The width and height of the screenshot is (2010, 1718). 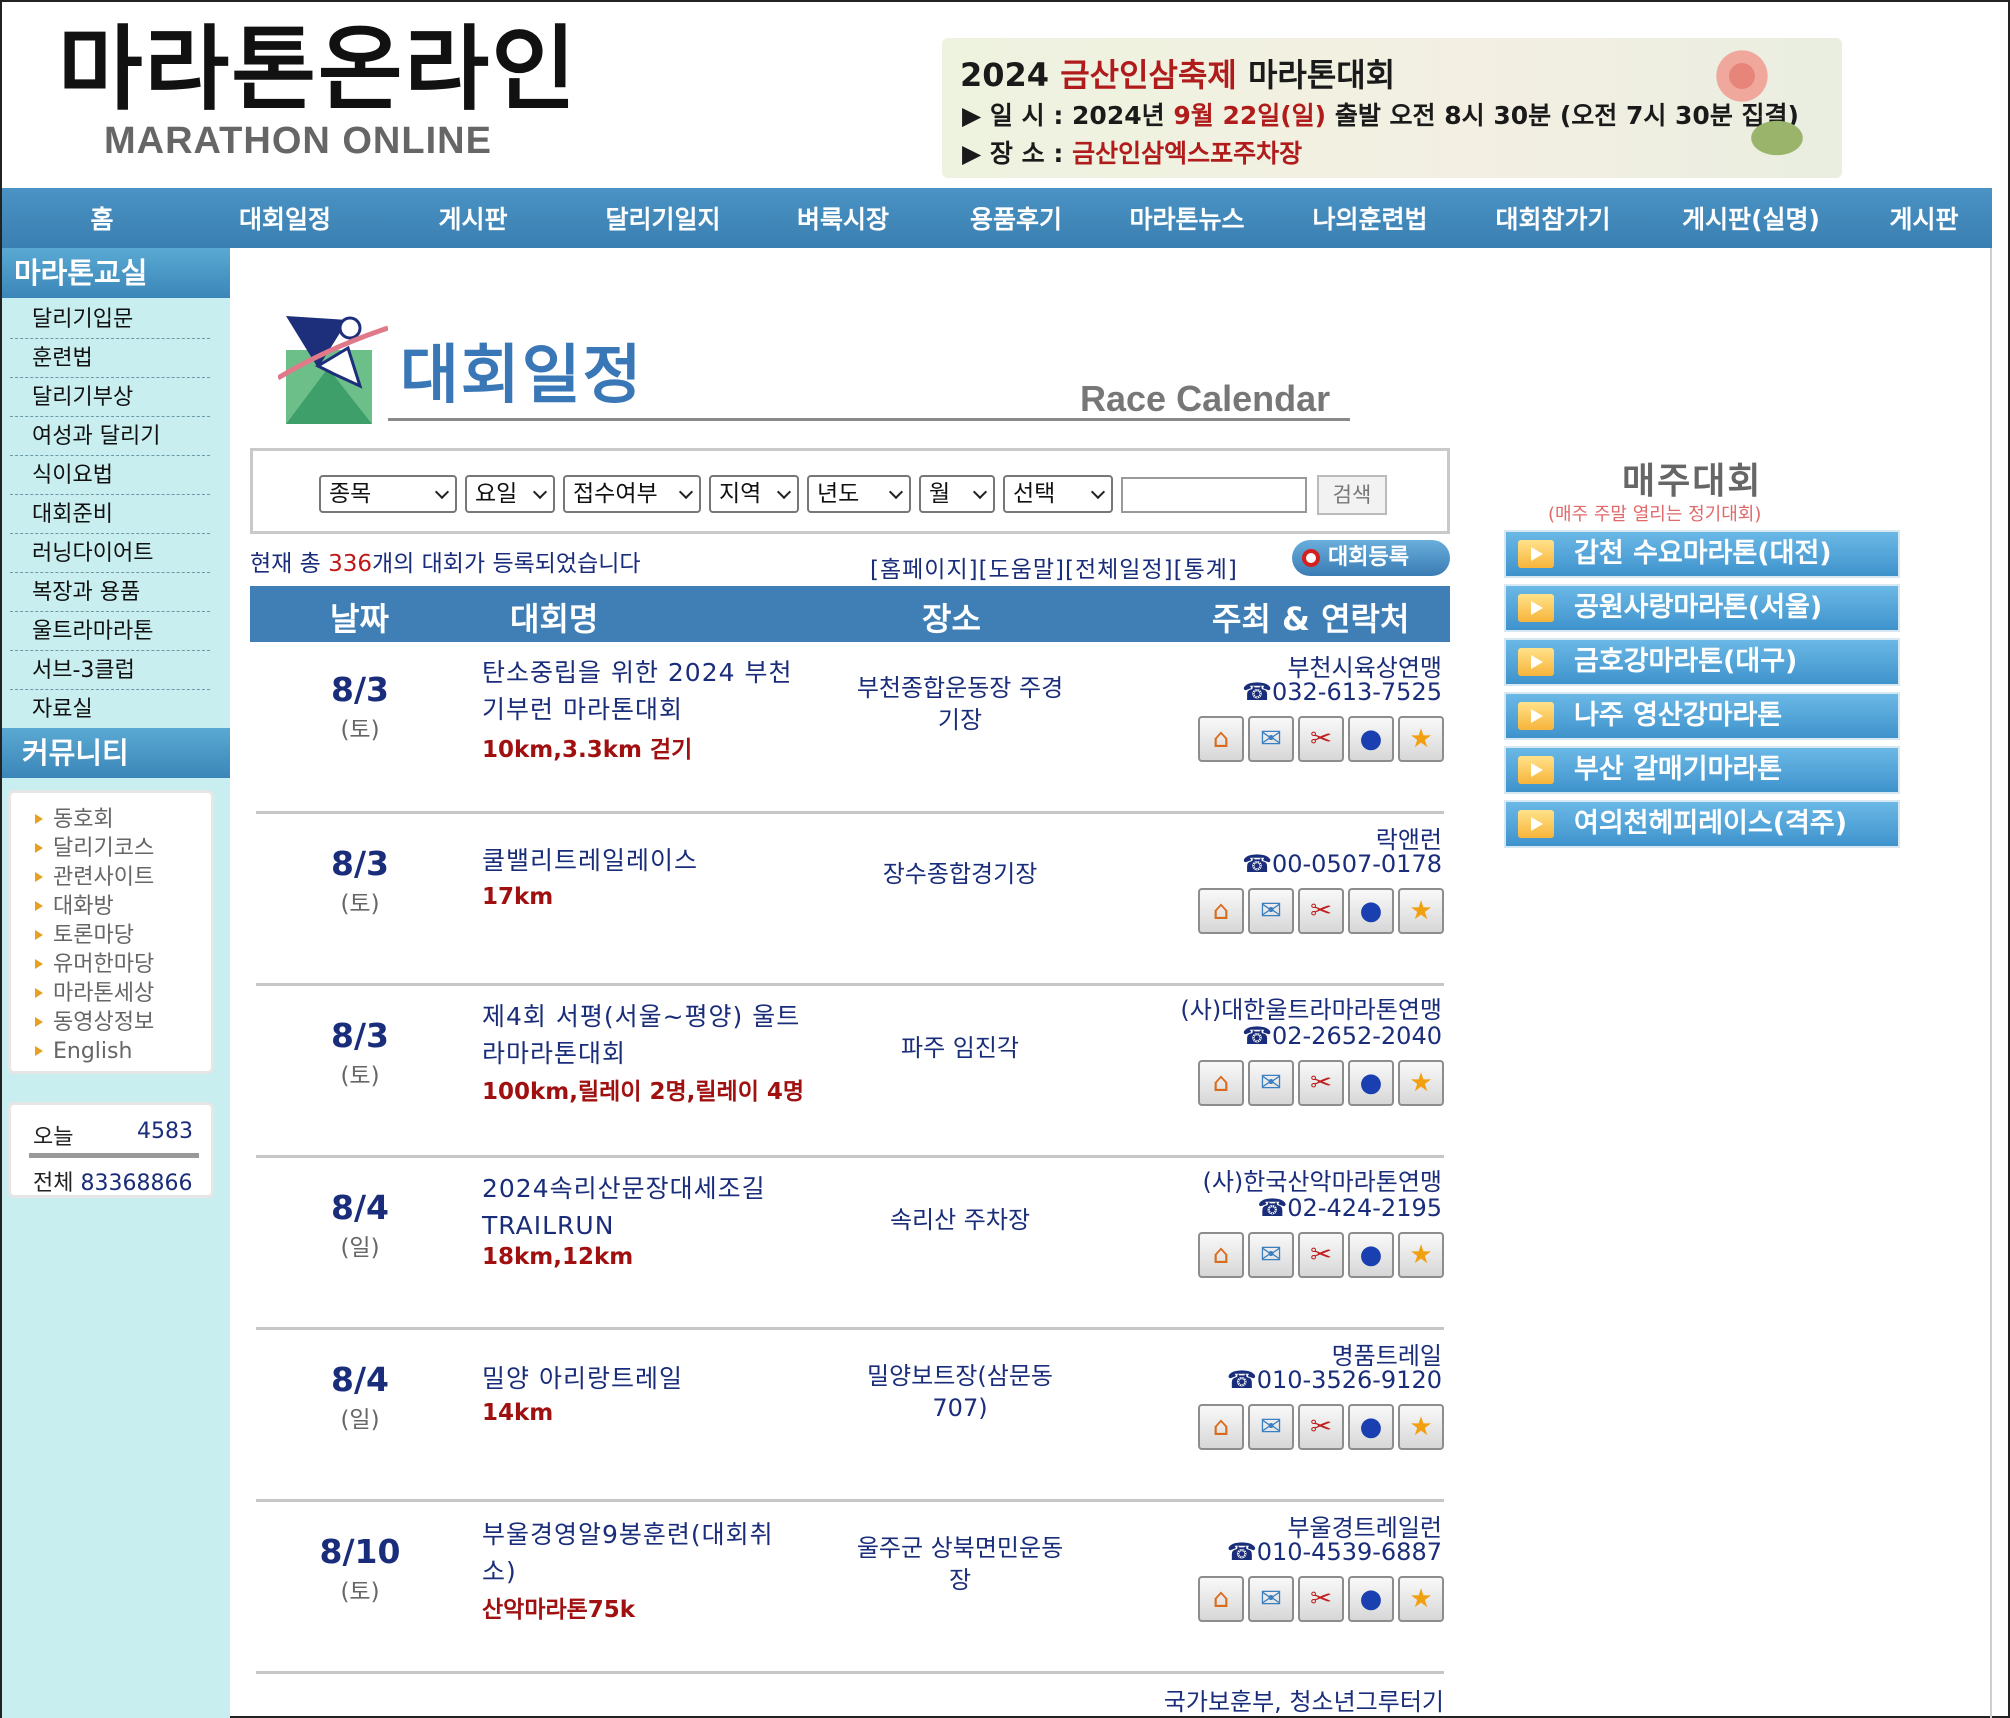 What do you see at coordinates (1692, 481) in the screenshot?
I see `weekly-races-title: 매주대회` at bounding box center [1692, 481].